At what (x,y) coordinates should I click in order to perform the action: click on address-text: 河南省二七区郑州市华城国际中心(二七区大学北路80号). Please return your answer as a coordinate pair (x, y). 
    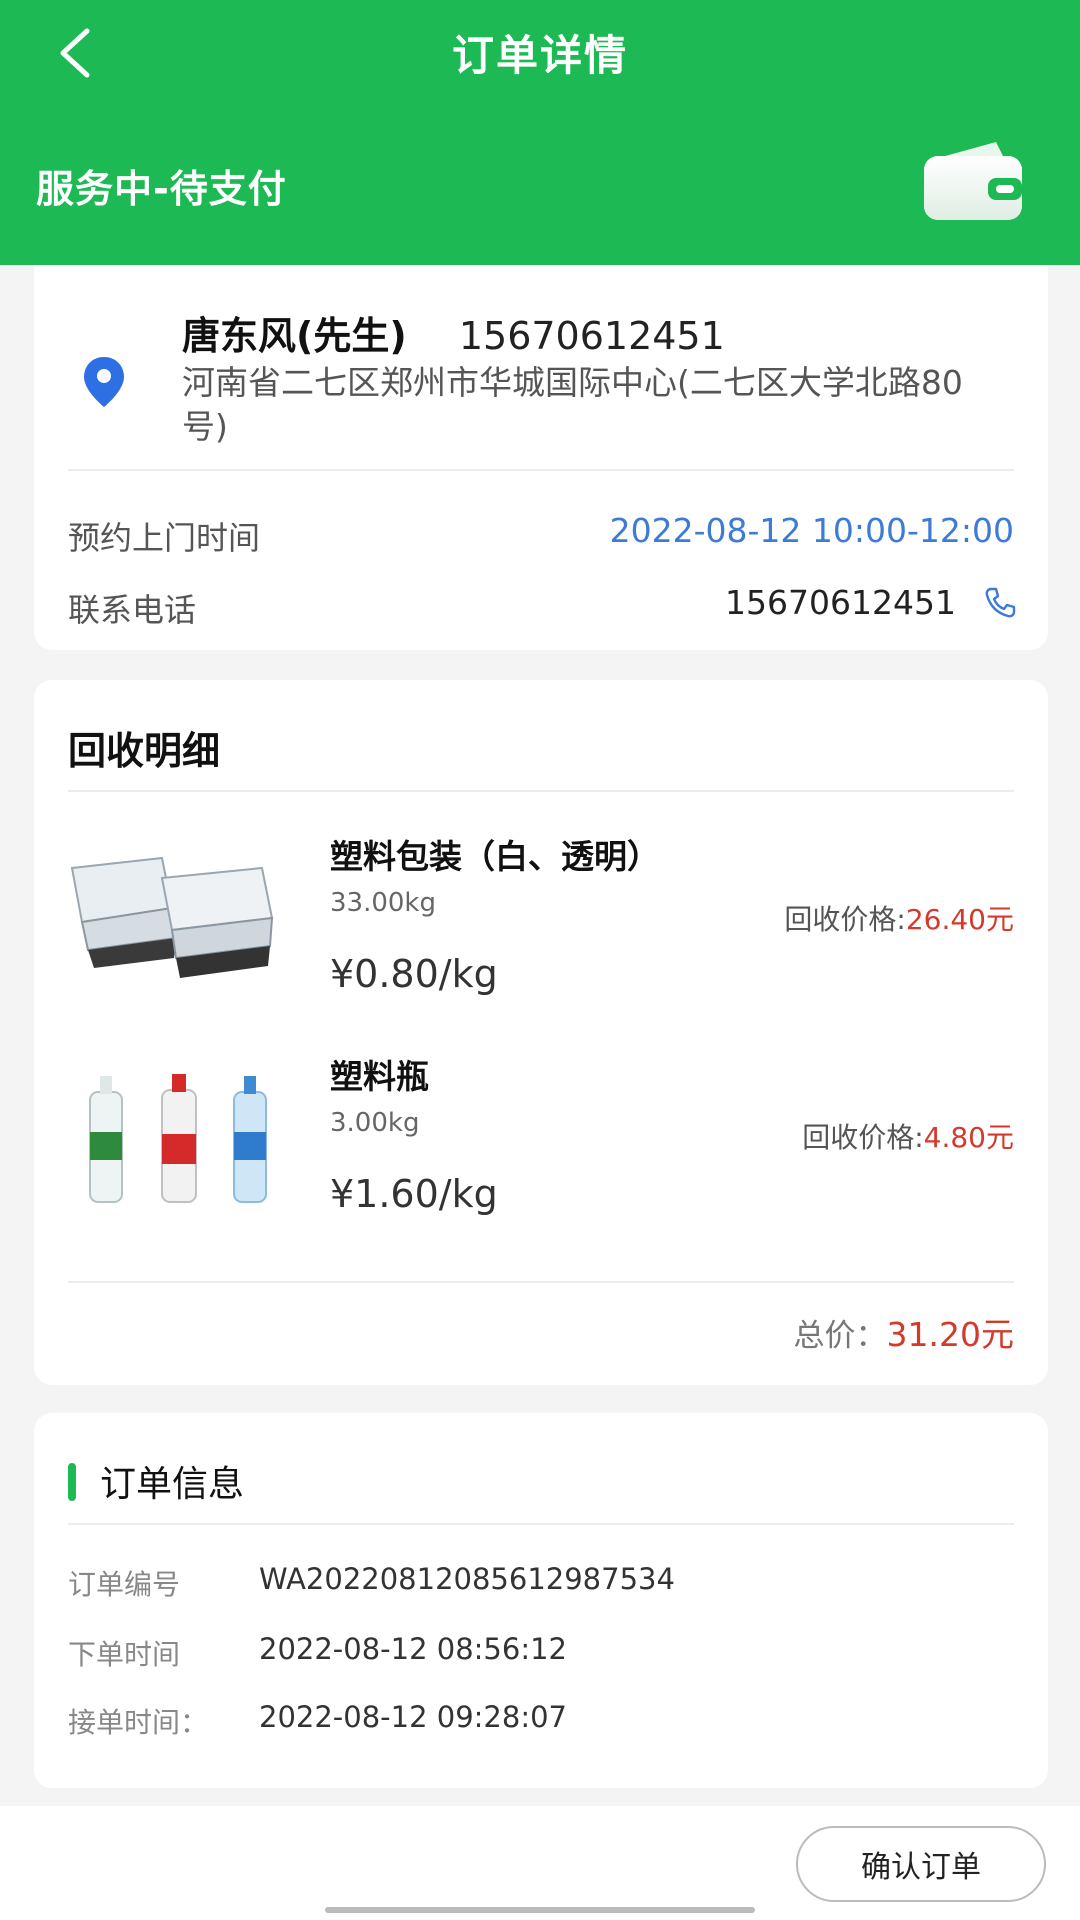
    Looking at the image, I should click on (572, 404).